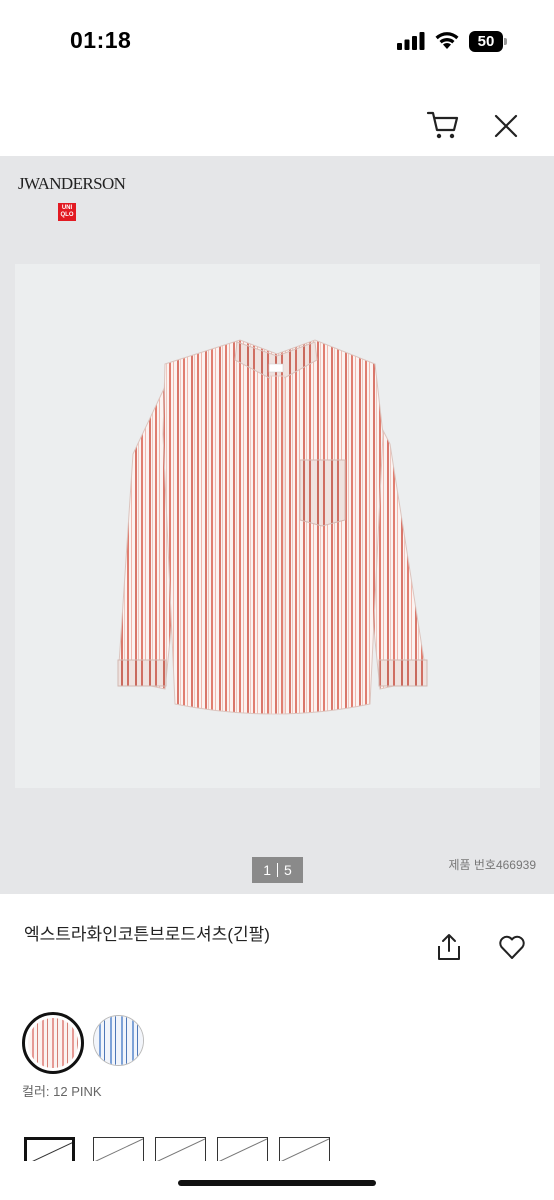 The image size is (554, 1200). I want to click on status-time: 01:18, so click(101, 40).